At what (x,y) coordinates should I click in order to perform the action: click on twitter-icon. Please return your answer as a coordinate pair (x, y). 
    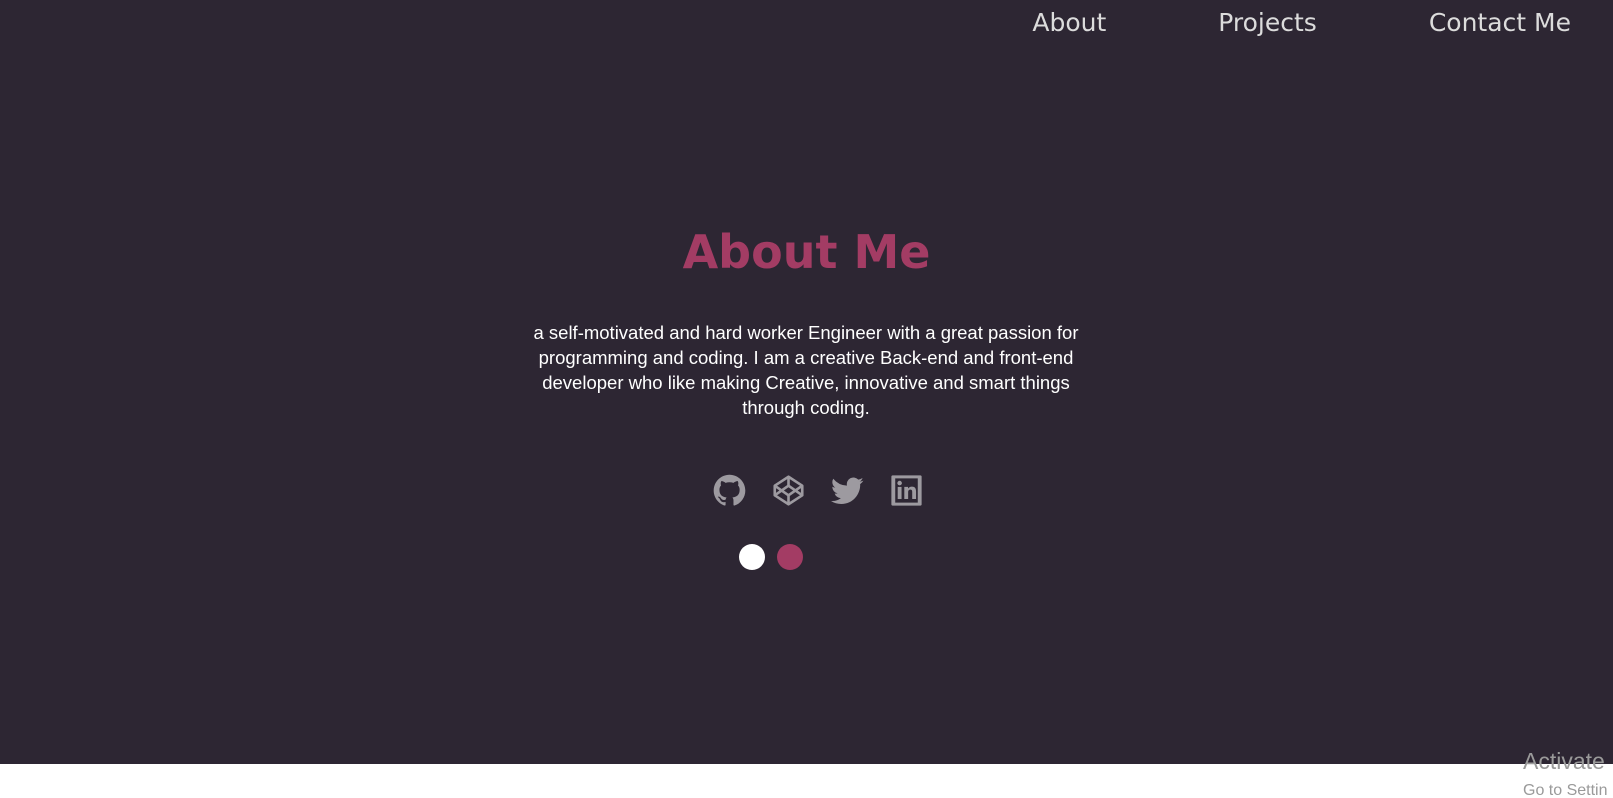
    Looking at the image, I should click on (847, 490).